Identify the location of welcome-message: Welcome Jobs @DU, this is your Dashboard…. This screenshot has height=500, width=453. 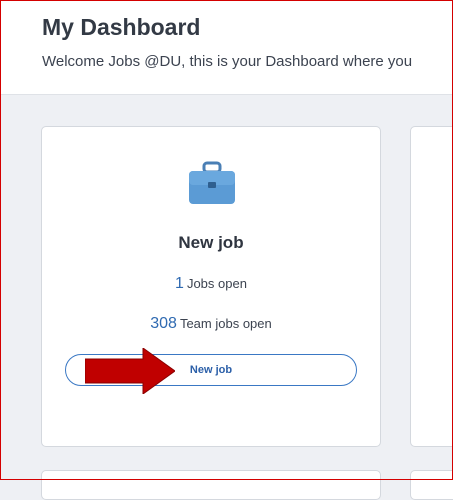
(227, 61).